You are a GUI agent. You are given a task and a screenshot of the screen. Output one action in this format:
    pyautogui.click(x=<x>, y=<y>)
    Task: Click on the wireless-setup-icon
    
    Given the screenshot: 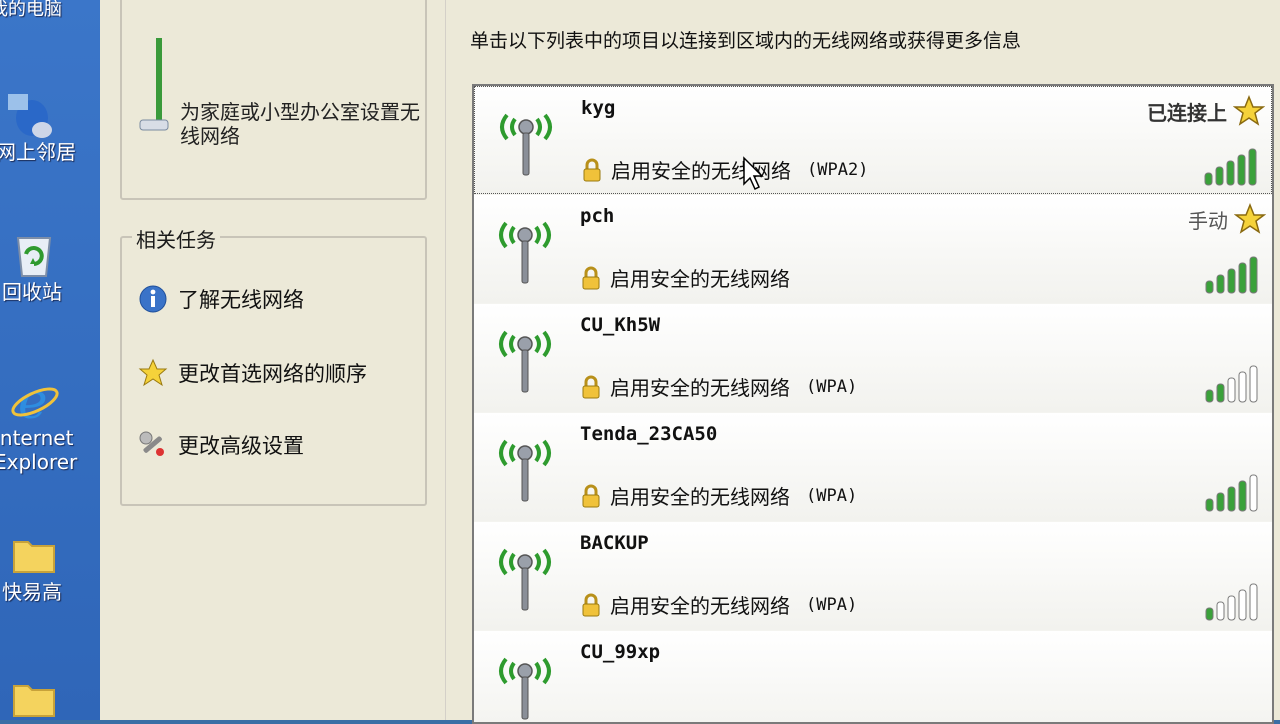 What is the action you would take?
    pyautogui.click(x=154, y=84)
    